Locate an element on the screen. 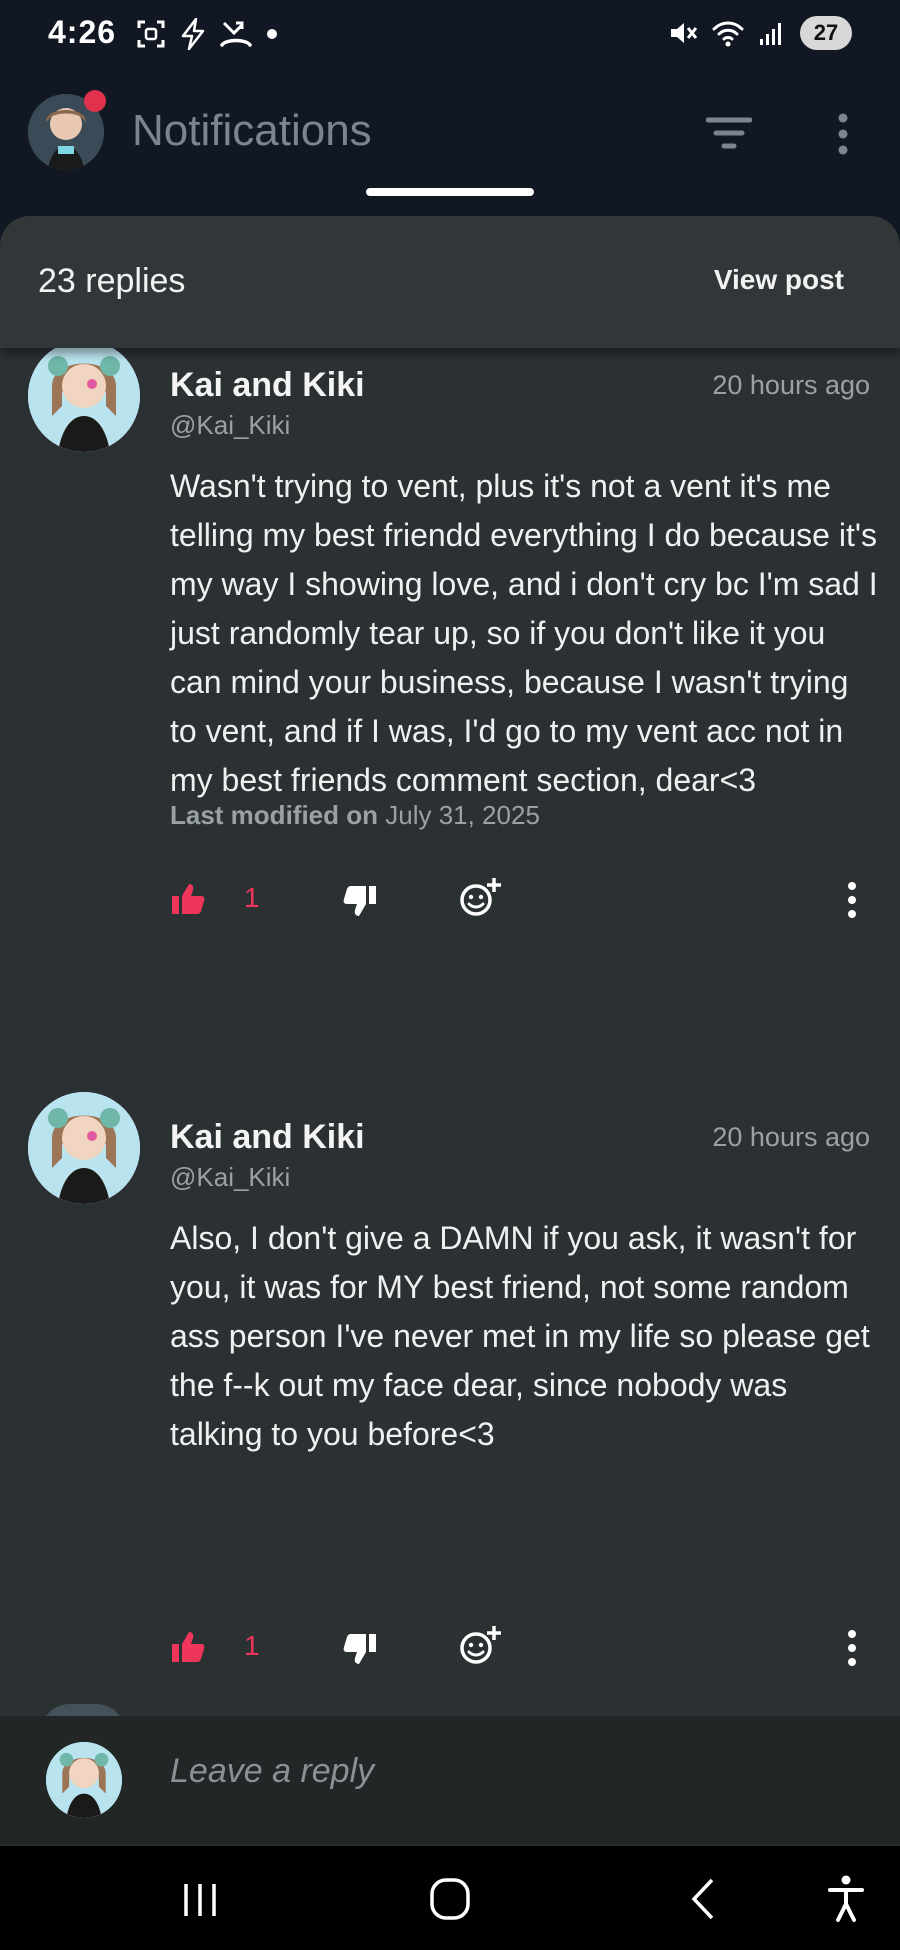  reply-bar: Leave a reply is located at coordinates (450, 1780).